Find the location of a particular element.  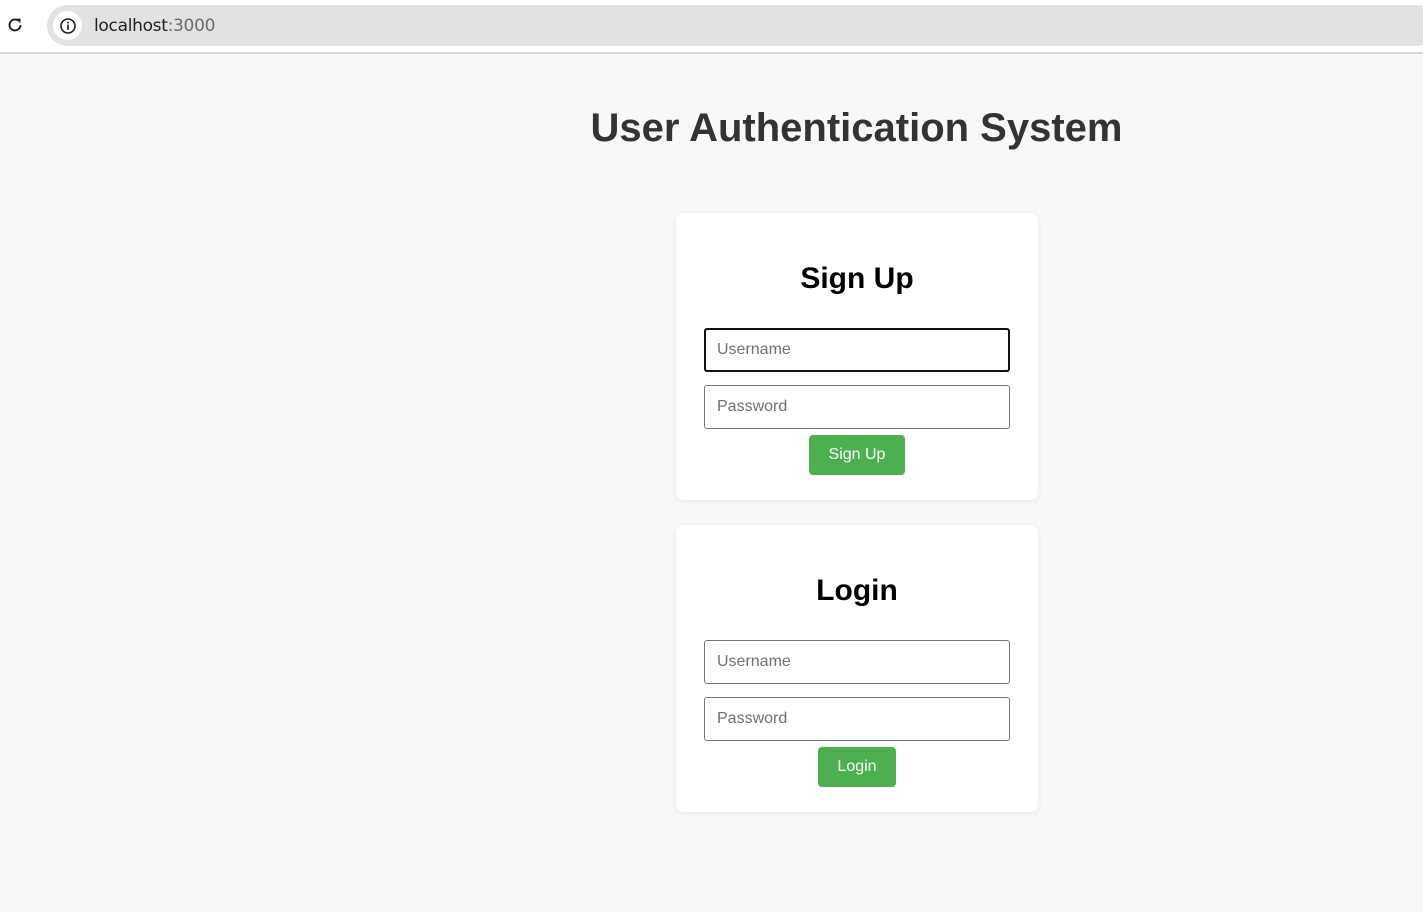

reload-icon is located at coordinates (15, 25).